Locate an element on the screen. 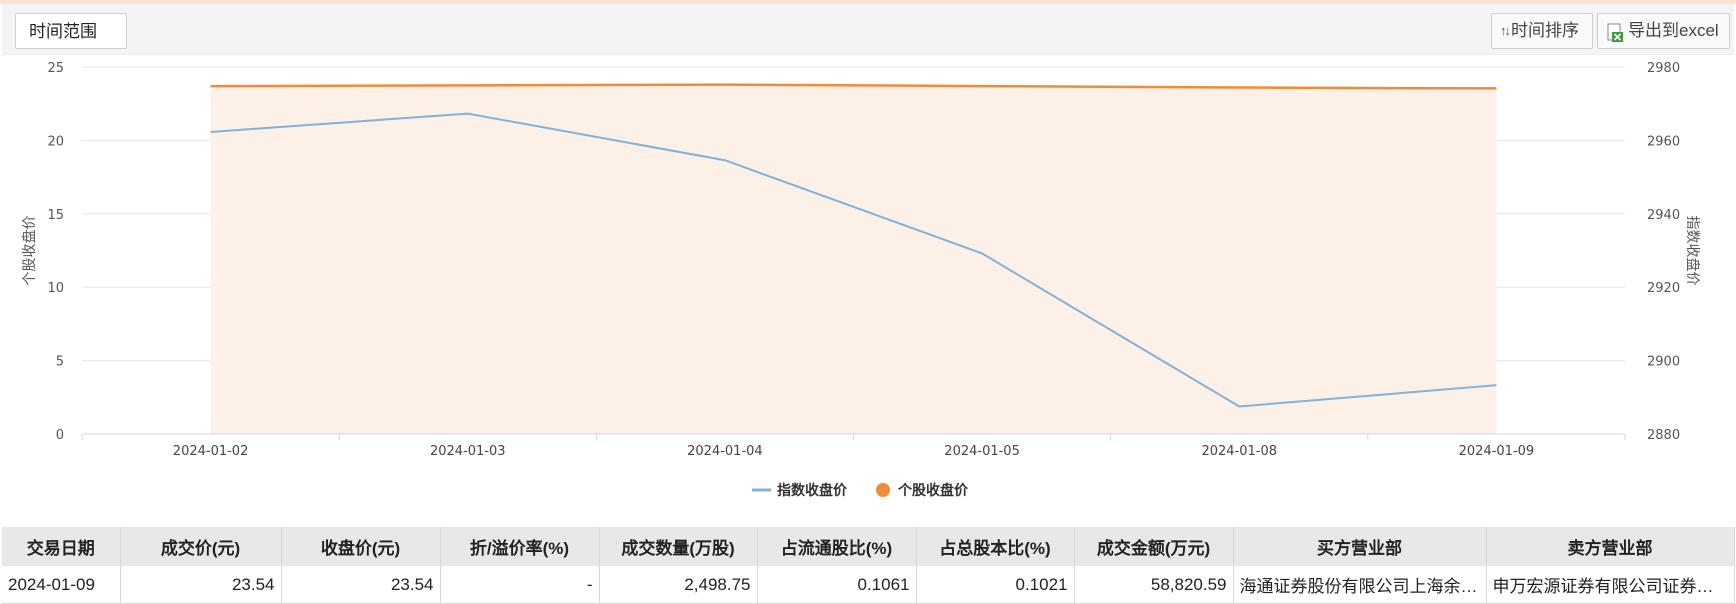 This screenshot has width=1736, height=604. column-header: 成交金额(万元) is located at coordinates (1154, 546).